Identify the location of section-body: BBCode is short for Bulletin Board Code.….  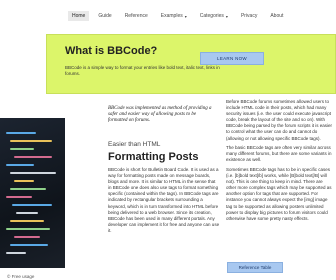
(164, 200).